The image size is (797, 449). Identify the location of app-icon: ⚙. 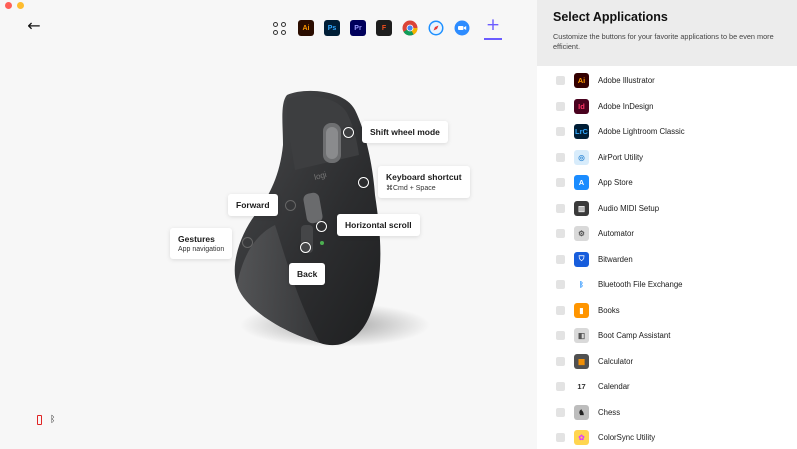
(581, 234).